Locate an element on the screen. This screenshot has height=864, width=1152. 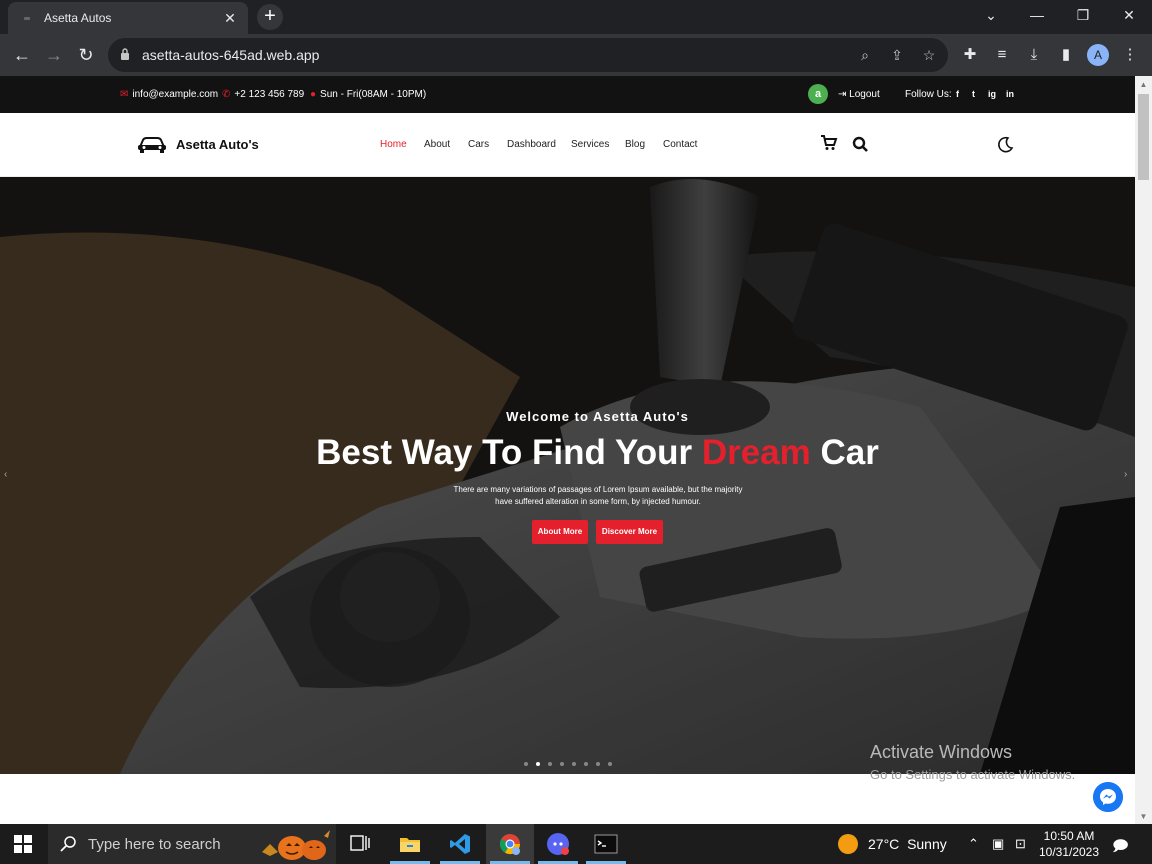
minimize-icon: — is located at coordinates (1037, 15).